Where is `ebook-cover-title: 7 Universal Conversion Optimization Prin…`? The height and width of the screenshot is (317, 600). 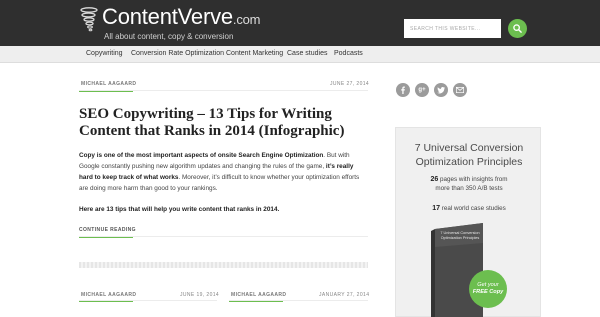
ebook-cover-title: 7 Universal Conversion Optimization Prin… is located at coordinates (460, 235).